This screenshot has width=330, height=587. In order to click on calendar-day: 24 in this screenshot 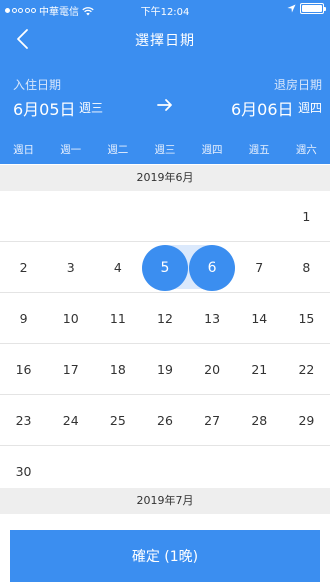, I will do `click(70, 420)`.